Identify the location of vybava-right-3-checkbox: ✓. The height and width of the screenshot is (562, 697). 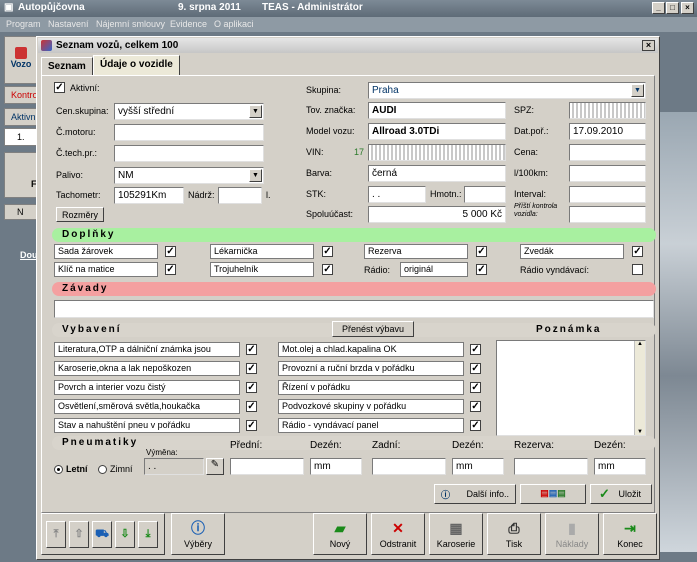
(475, 406).